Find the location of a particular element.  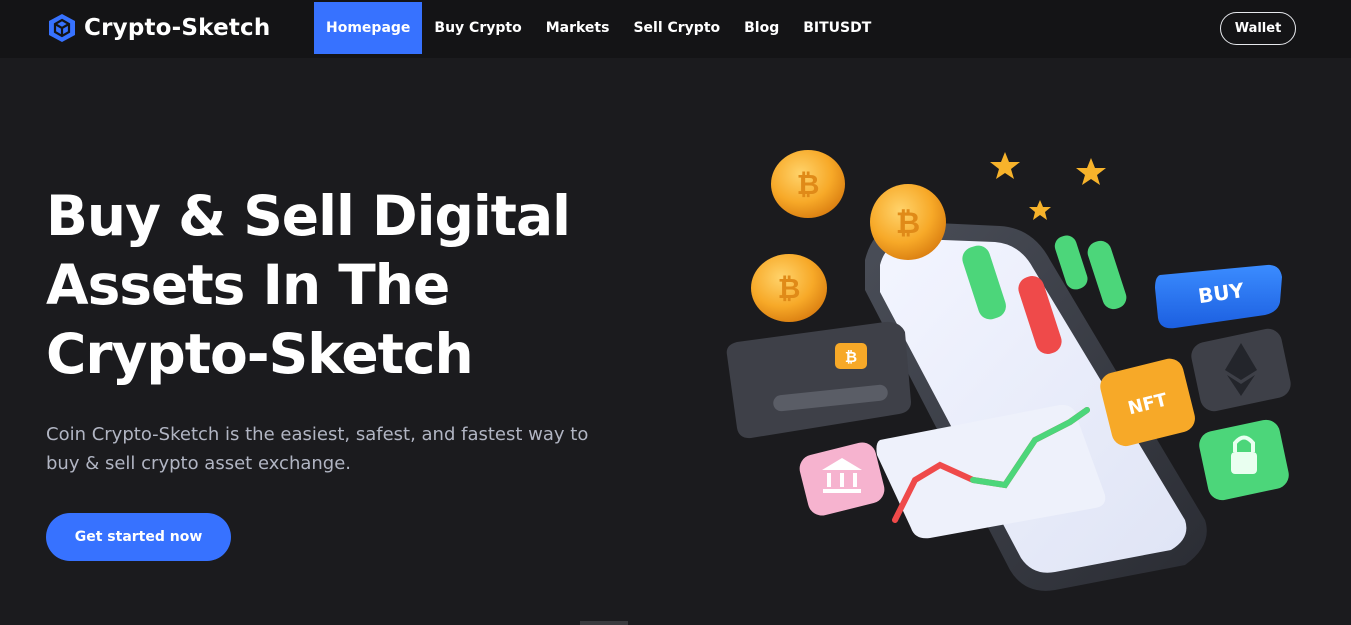

cube-logo-icon is located at coordinates (62, 28).